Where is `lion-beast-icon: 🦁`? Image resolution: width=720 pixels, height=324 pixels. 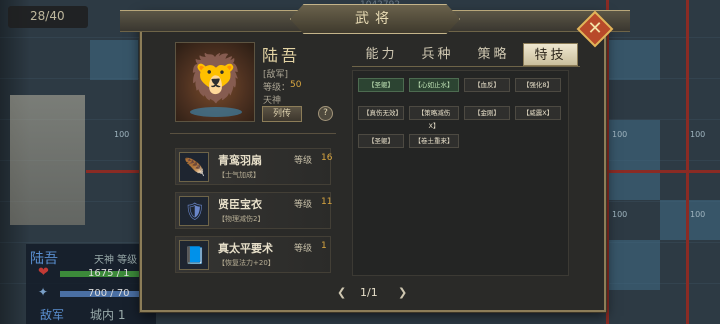 lion-beast-icon: 🦁 is located at coordinates (216, 78).